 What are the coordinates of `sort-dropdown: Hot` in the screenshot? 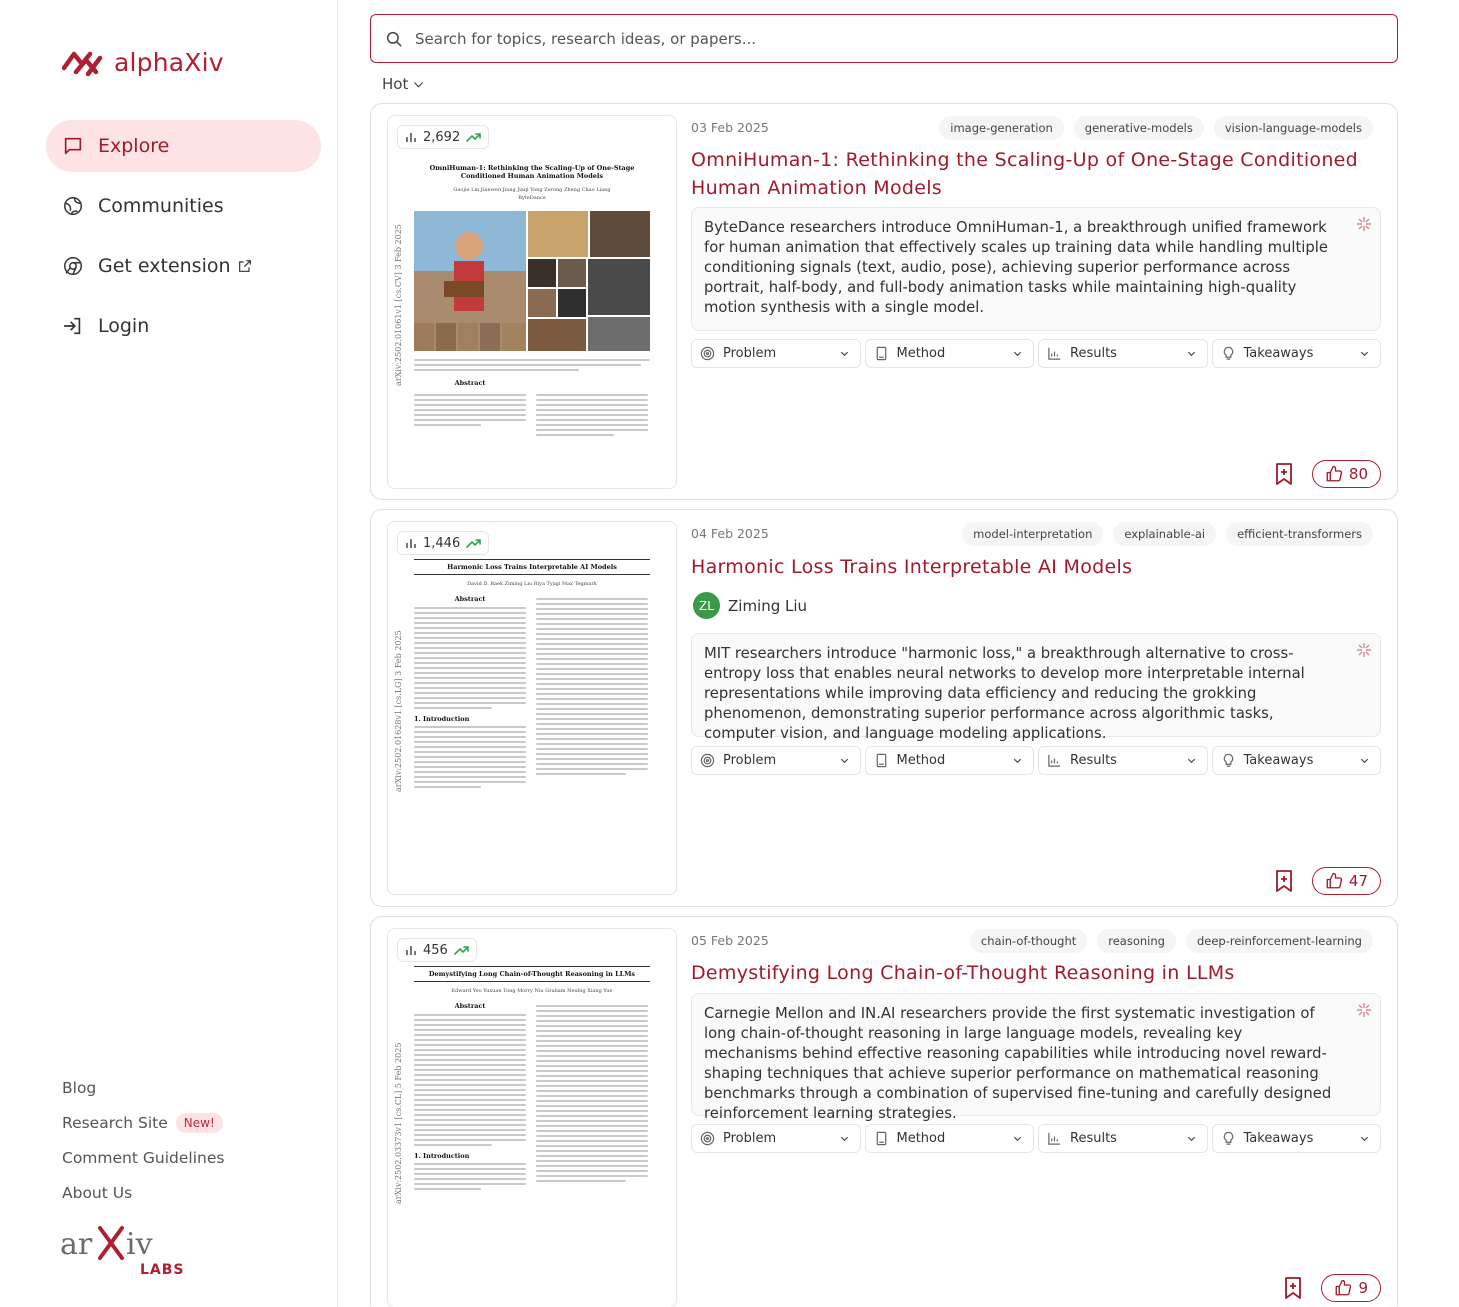 It's located at (403, 84).